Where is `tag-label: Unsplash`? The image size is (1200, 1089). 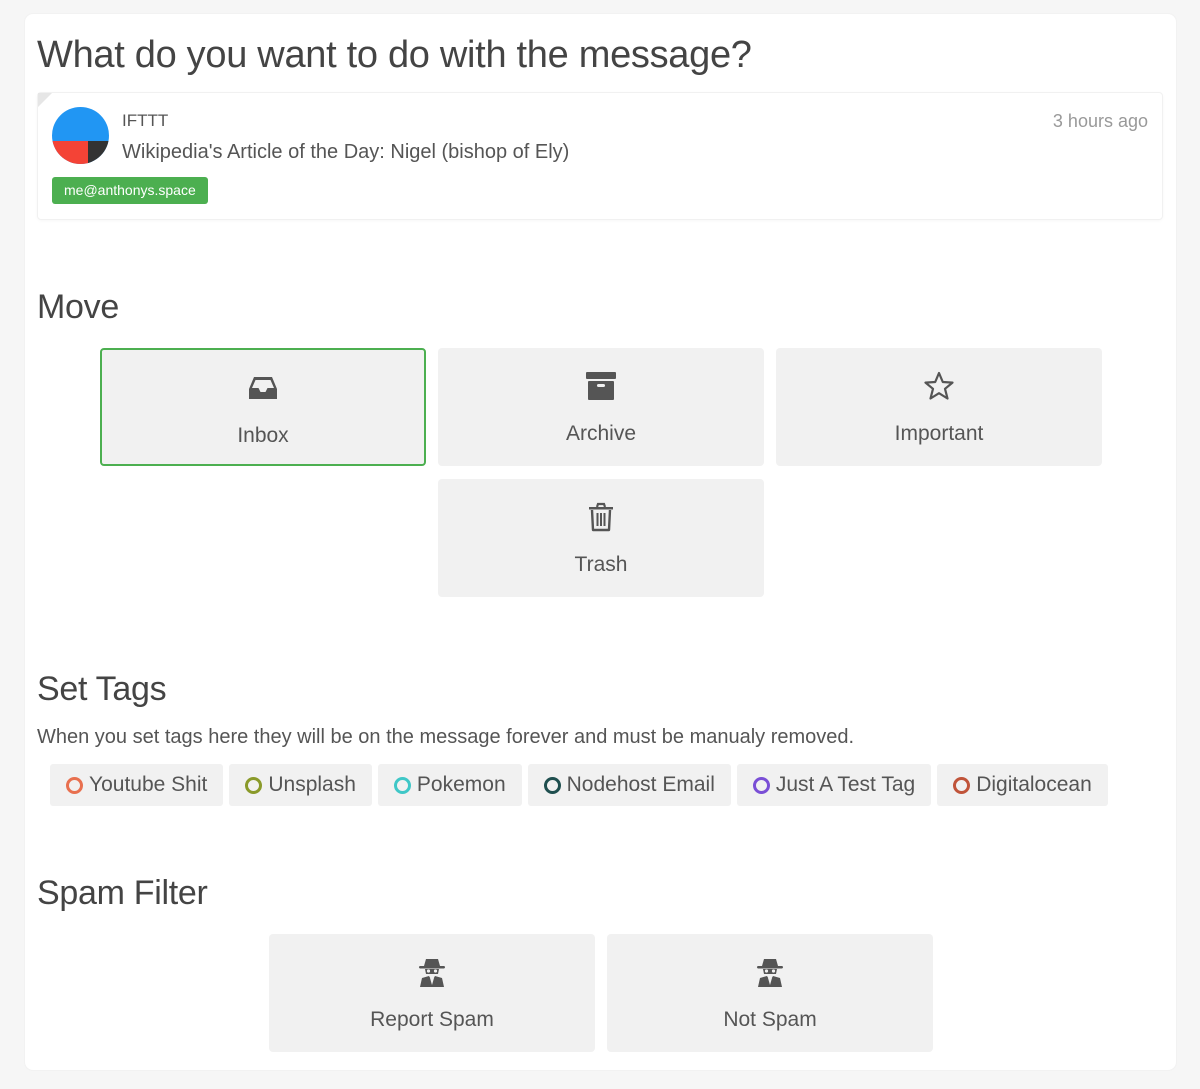 tag-label: Unsplash is located at coordinates (312, 784).